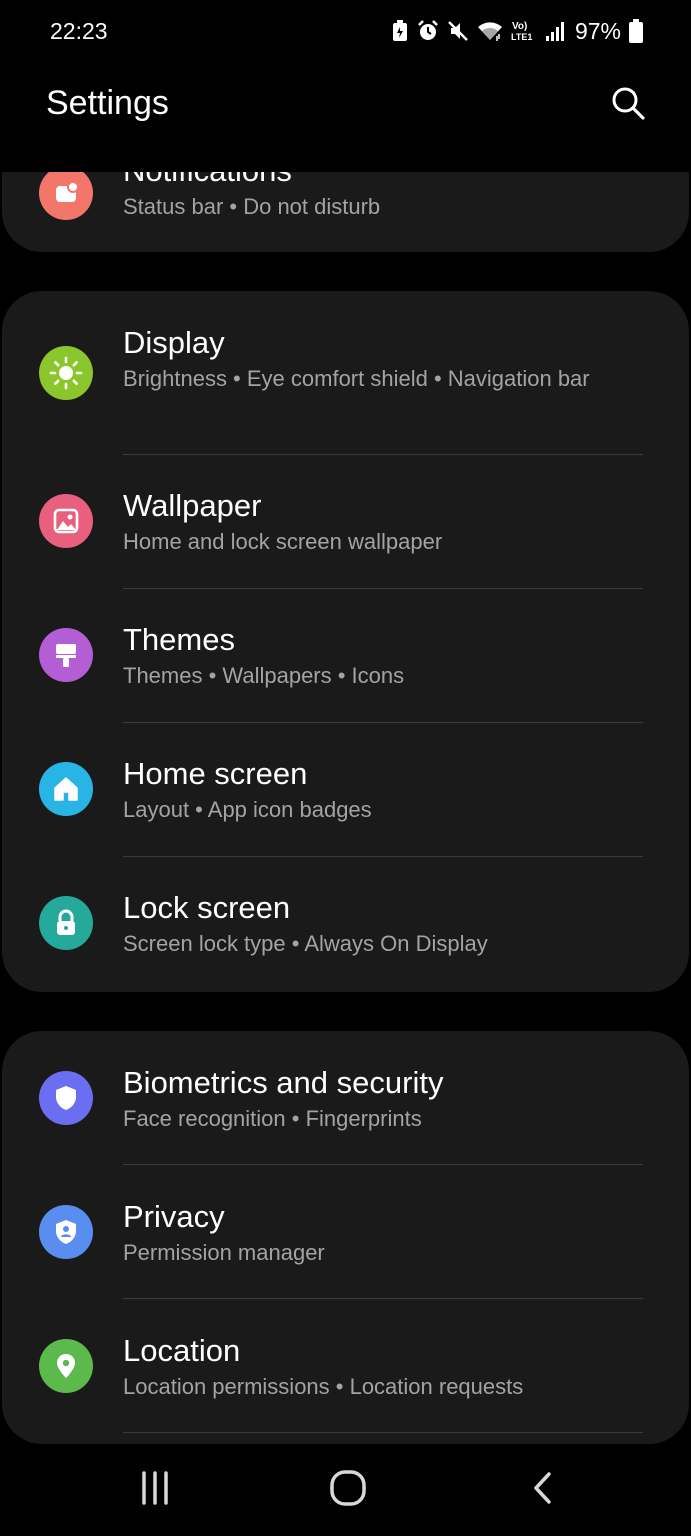  I want to click on divider, so click(383, 1432).